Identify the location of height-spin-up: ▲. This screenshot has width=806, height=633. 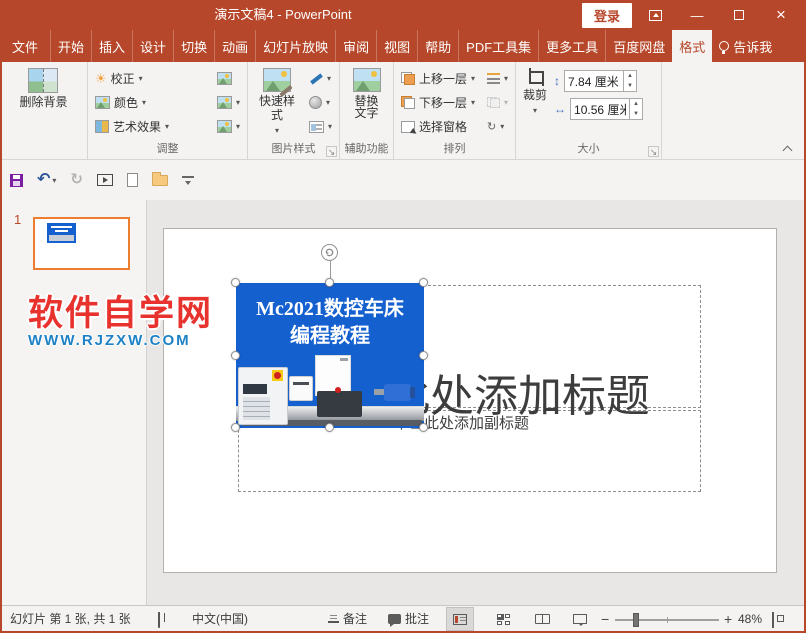
(630, 76).